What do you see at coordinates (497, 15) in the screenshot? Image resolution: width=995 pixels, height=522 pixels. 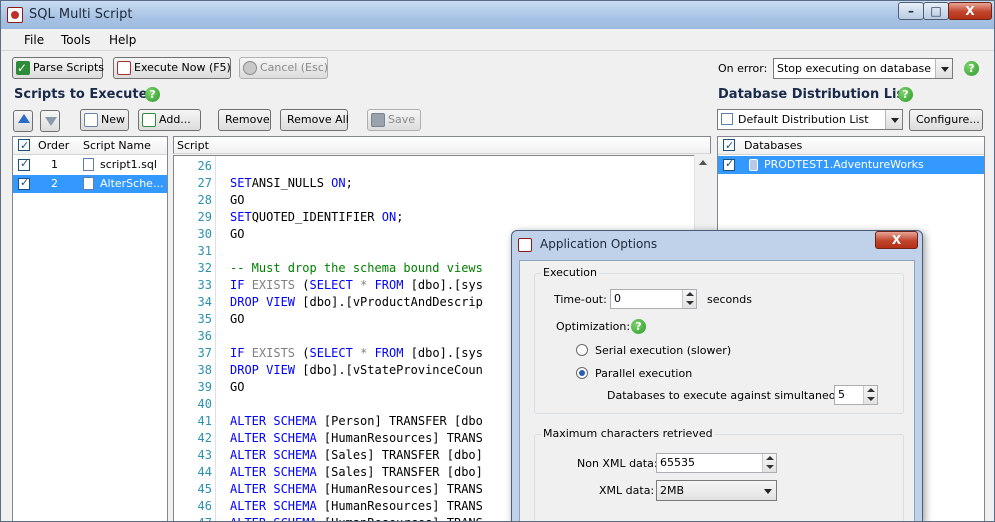 I see `title-bar: SQL Multi Script – □ X` at bounding box center [497, 15].